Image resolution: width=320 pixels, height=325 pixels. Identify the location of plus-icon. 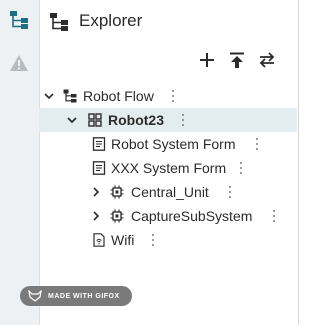
(207, 60).